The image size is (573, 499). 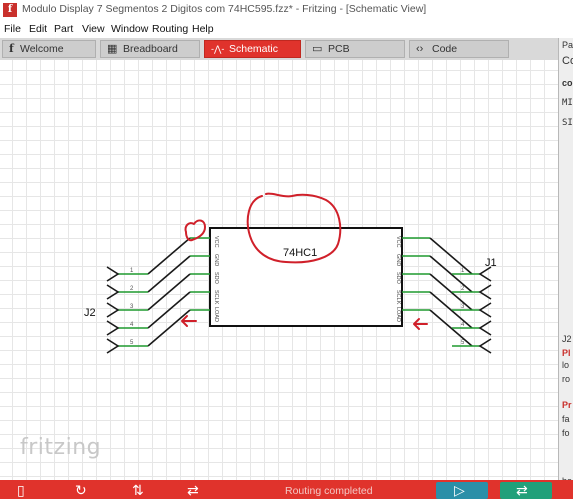 I want to click on menu-bar: File Edit Part View Window Routing Help, so click(x=286, y=29).